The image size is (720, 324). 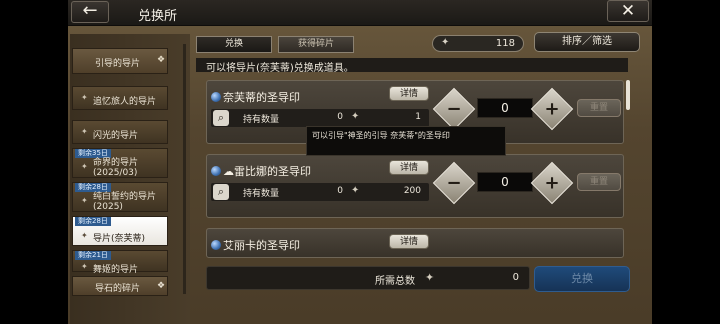 What do you see at coordinates (267, 171) in the screenshot?
I see `item-name: ☁雷比娜的圣导印` at bounding box center [267, 171].